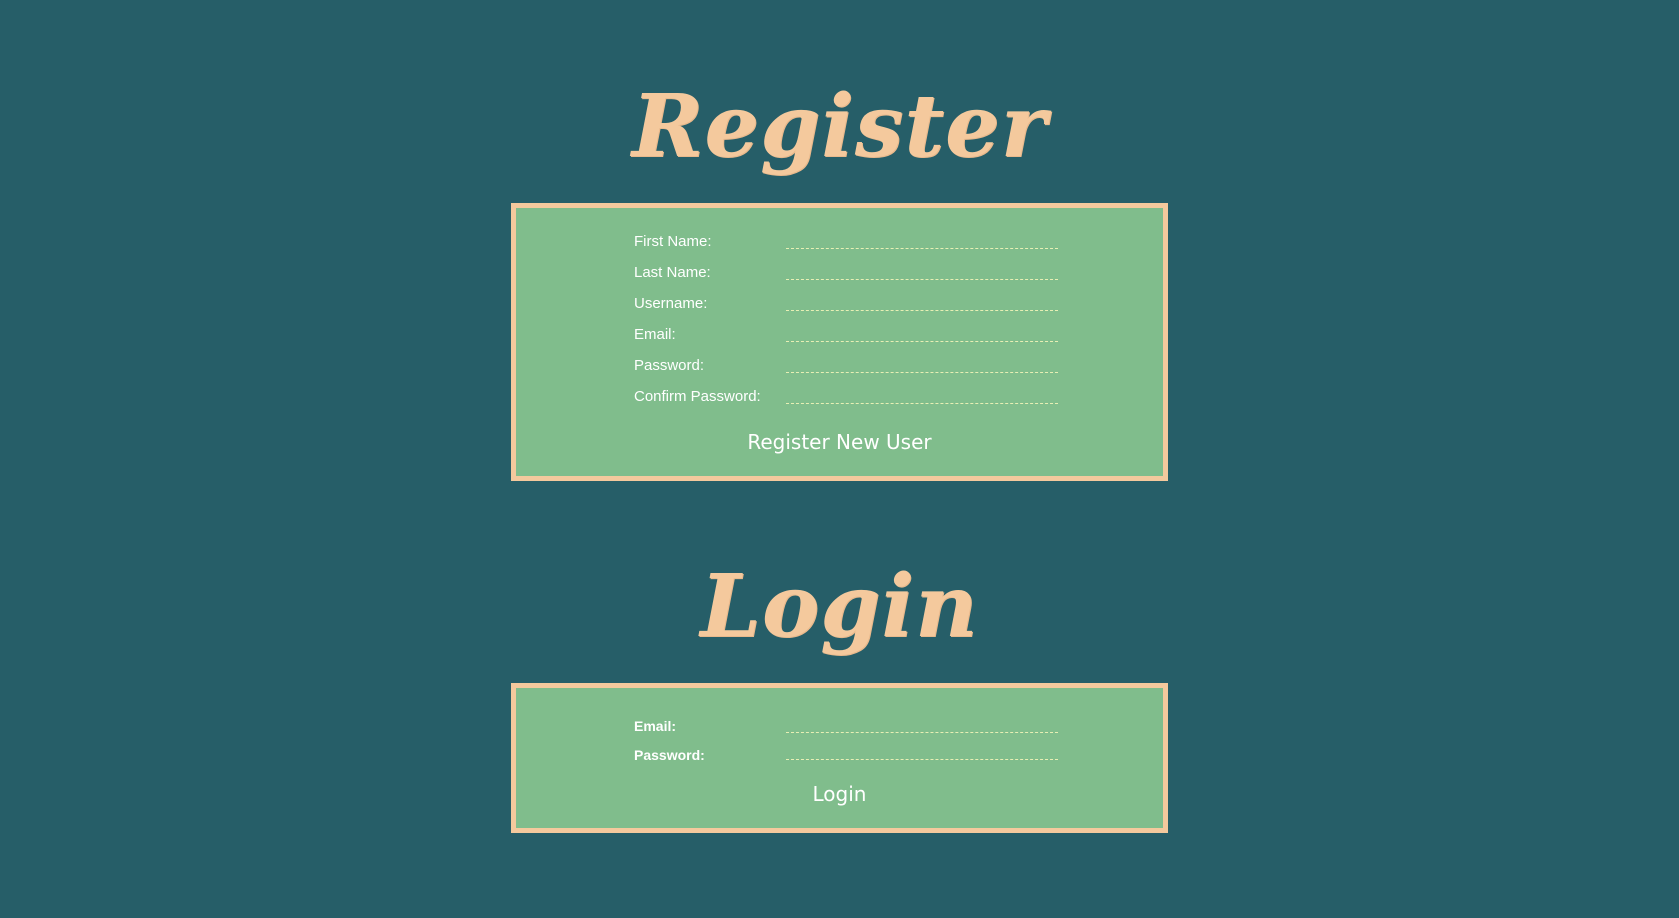  What do you see at coordinates (672, 272) in the screenshot?
I see `last-name-label: Last Name:` at bounding box center [672, 272].